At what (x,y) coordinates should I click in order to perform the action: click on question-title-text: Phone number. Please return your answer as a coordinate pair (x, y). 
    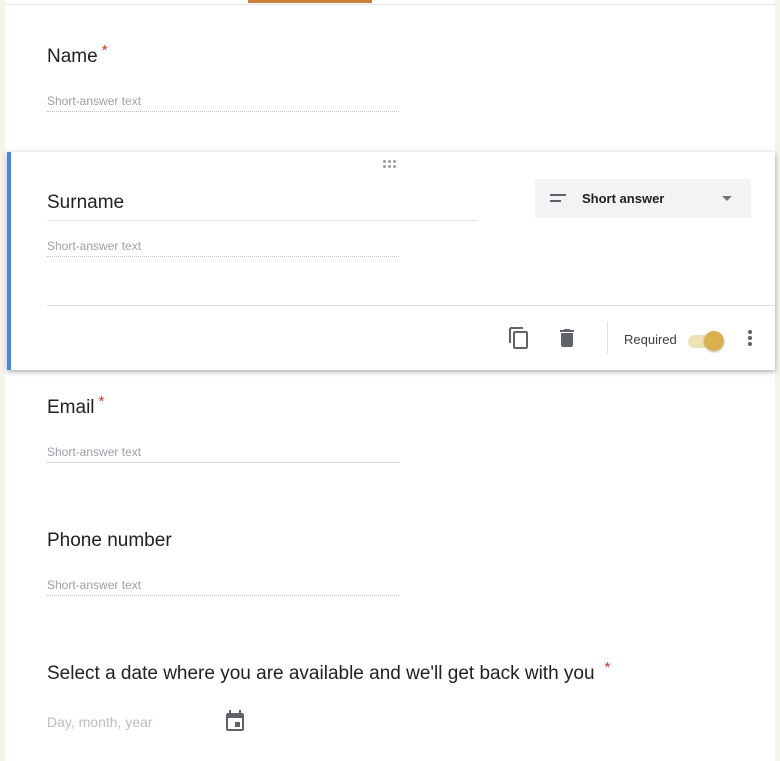
    Looking at the image, I should click on (109, 540).